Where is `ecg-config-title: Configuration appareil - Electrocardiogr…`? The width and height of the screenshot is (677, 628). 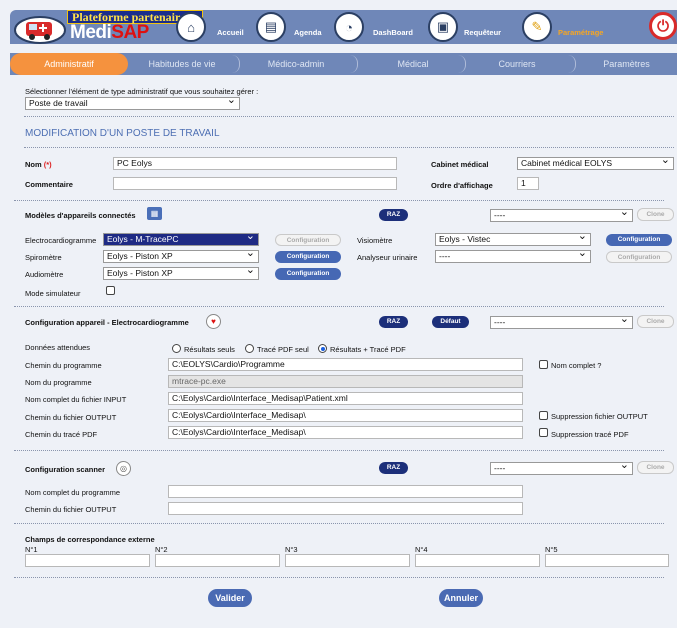
ecg-config-title: Configuration appareil - Electrocardiogr… is located at coordinates (107, 322).